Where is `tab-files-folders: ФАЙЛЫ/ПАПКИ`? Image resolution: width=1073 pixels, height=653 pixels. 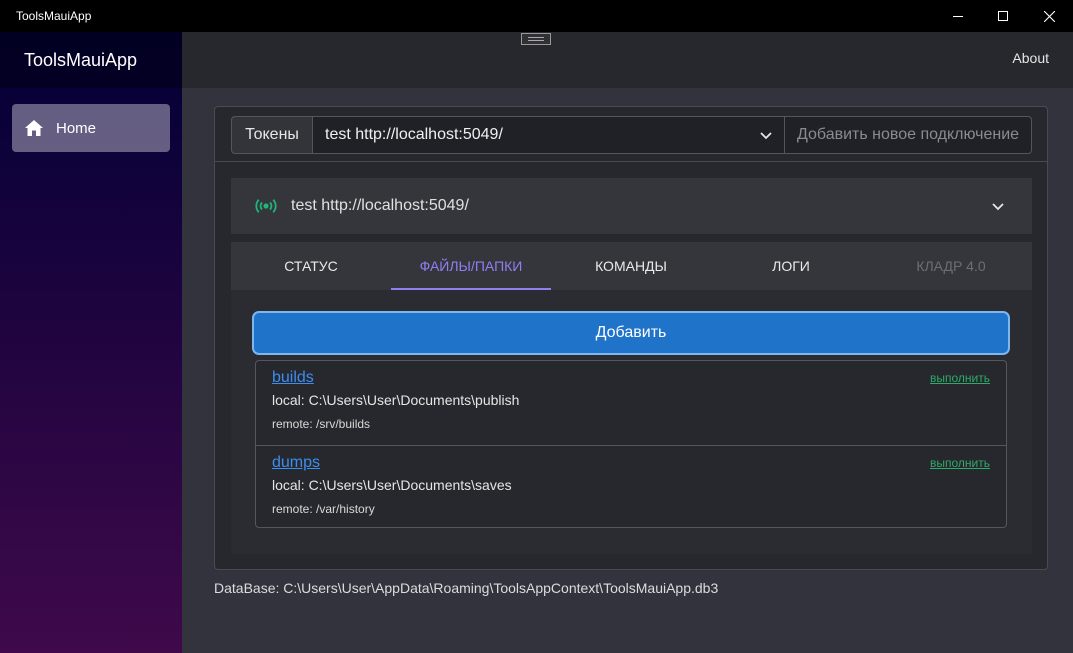 tab-files-folders: ФАЙЛЫ/ПАПКИ is located at coordinates (471, 266).